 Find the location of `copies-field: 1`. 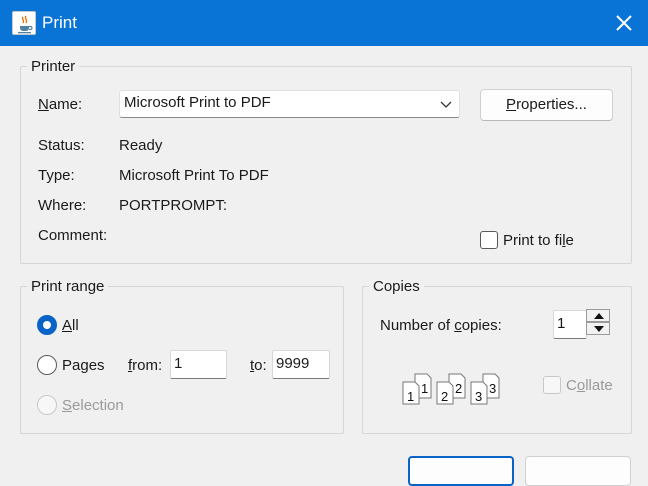

copies-field: 1 is located at coordinates (570, 324).